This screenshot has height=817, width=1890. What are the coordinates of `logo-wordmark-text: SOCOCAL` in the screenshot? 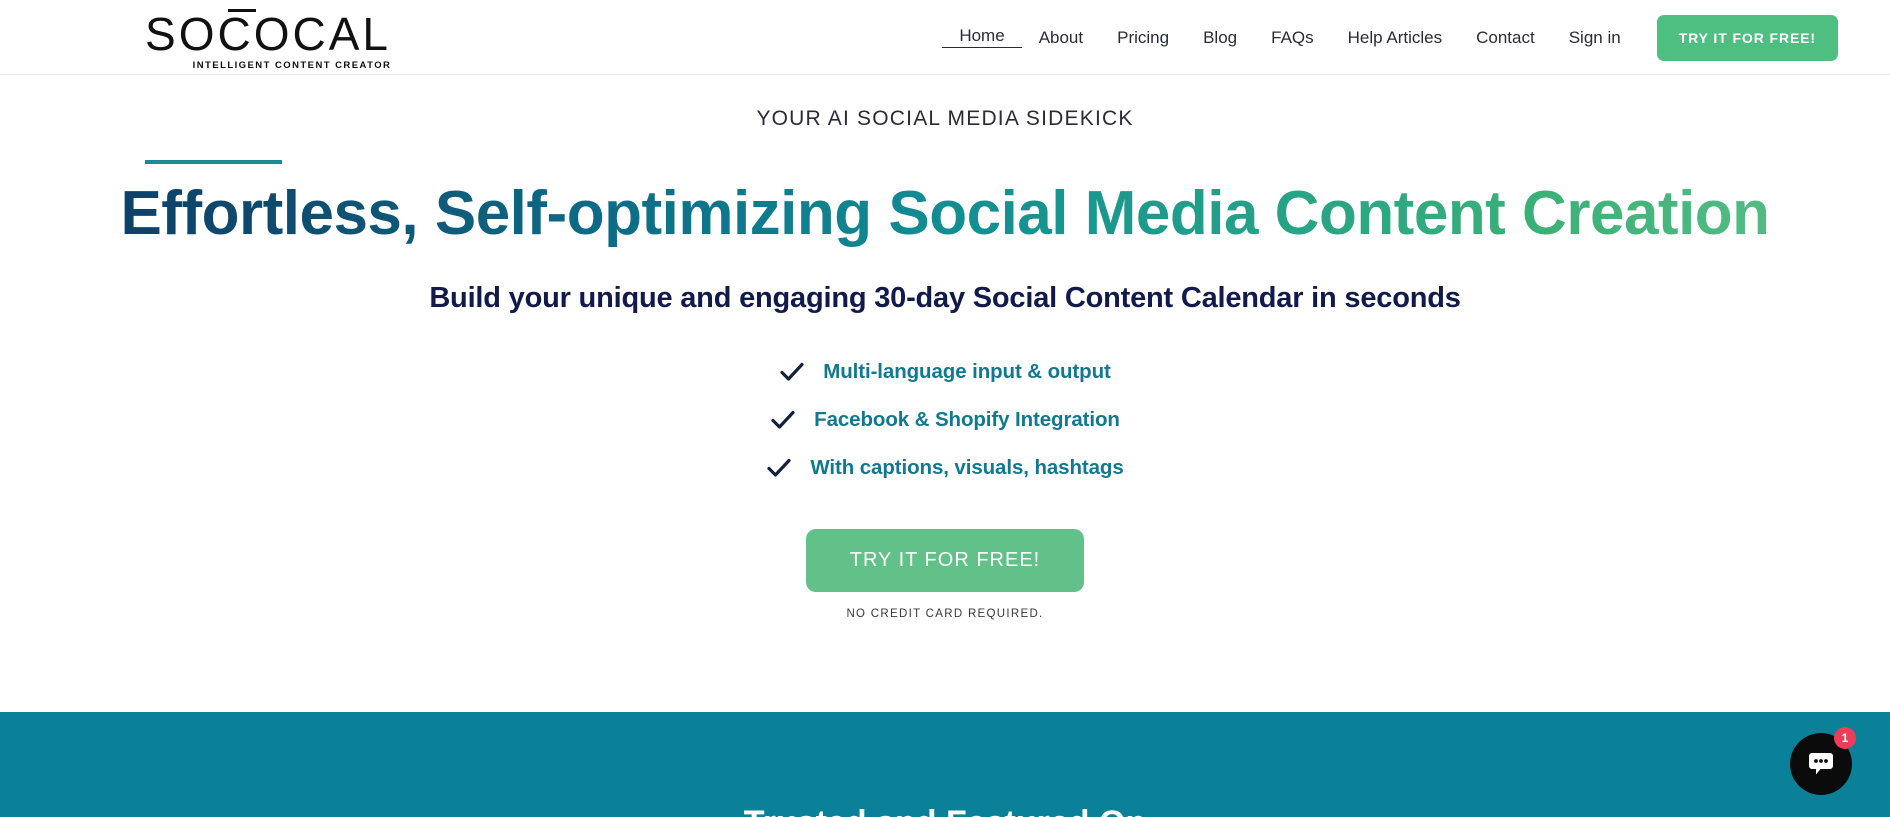 It's located at (268, 34).